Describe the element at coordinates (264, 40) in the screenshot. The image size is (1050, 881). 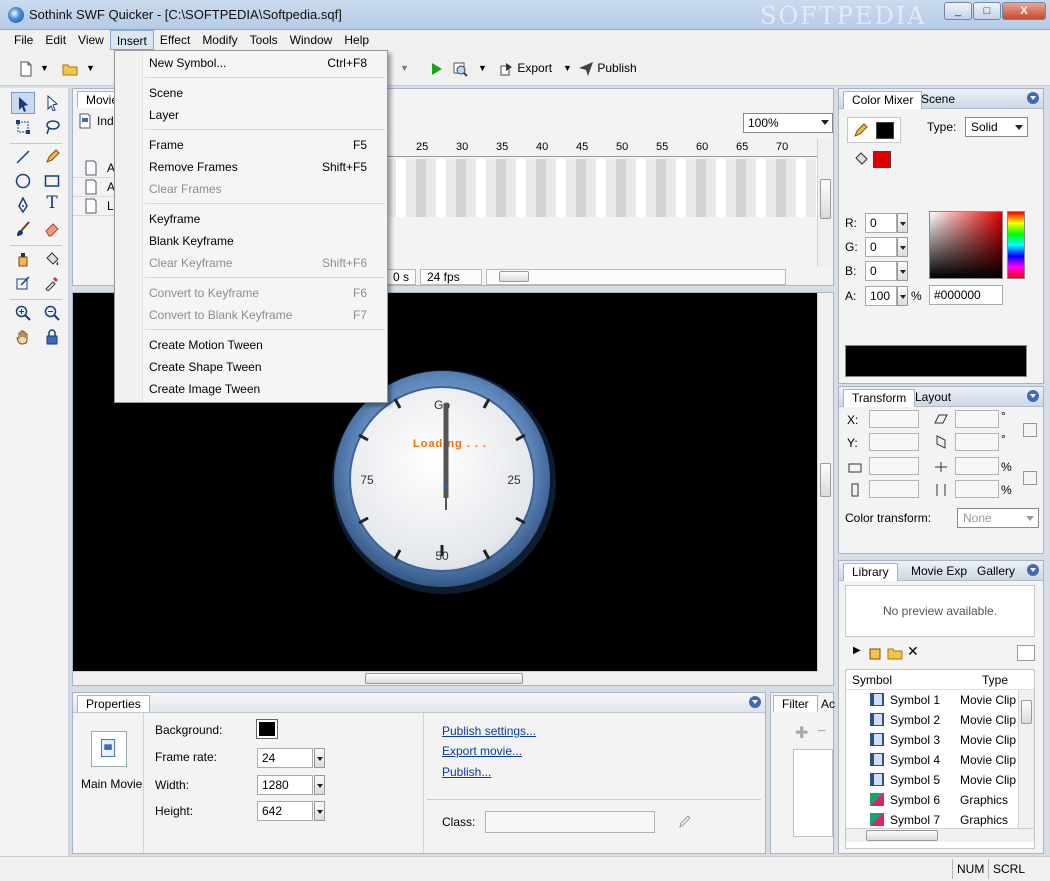
I see `menu-tools: Tools` at that location.